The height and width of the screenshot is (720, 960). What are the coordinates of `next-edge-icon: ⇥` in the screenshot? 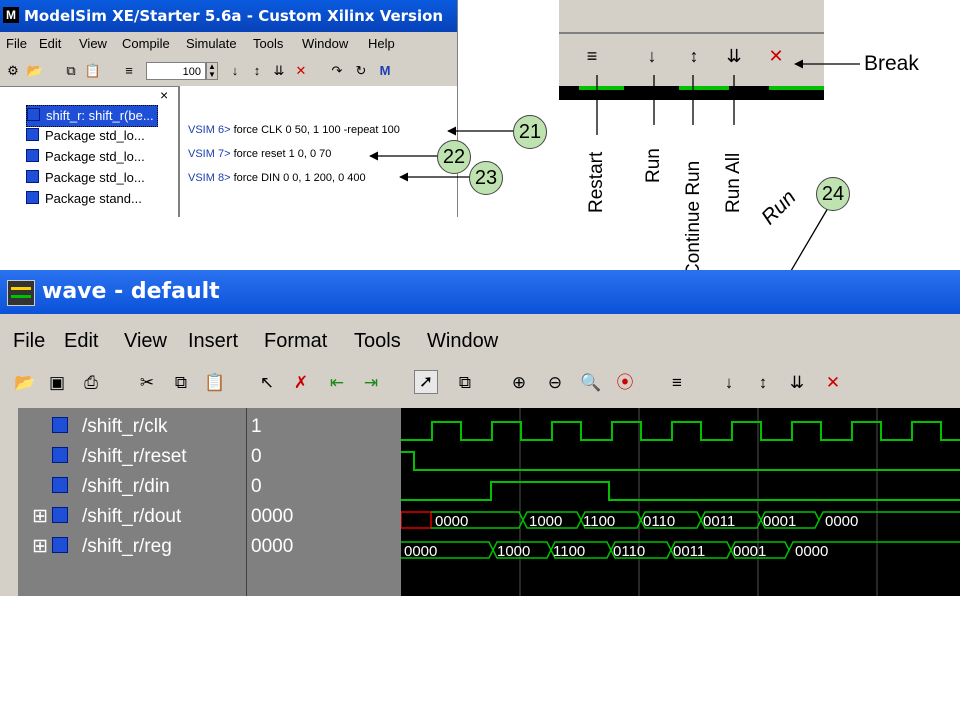 It's located at (371, 383).